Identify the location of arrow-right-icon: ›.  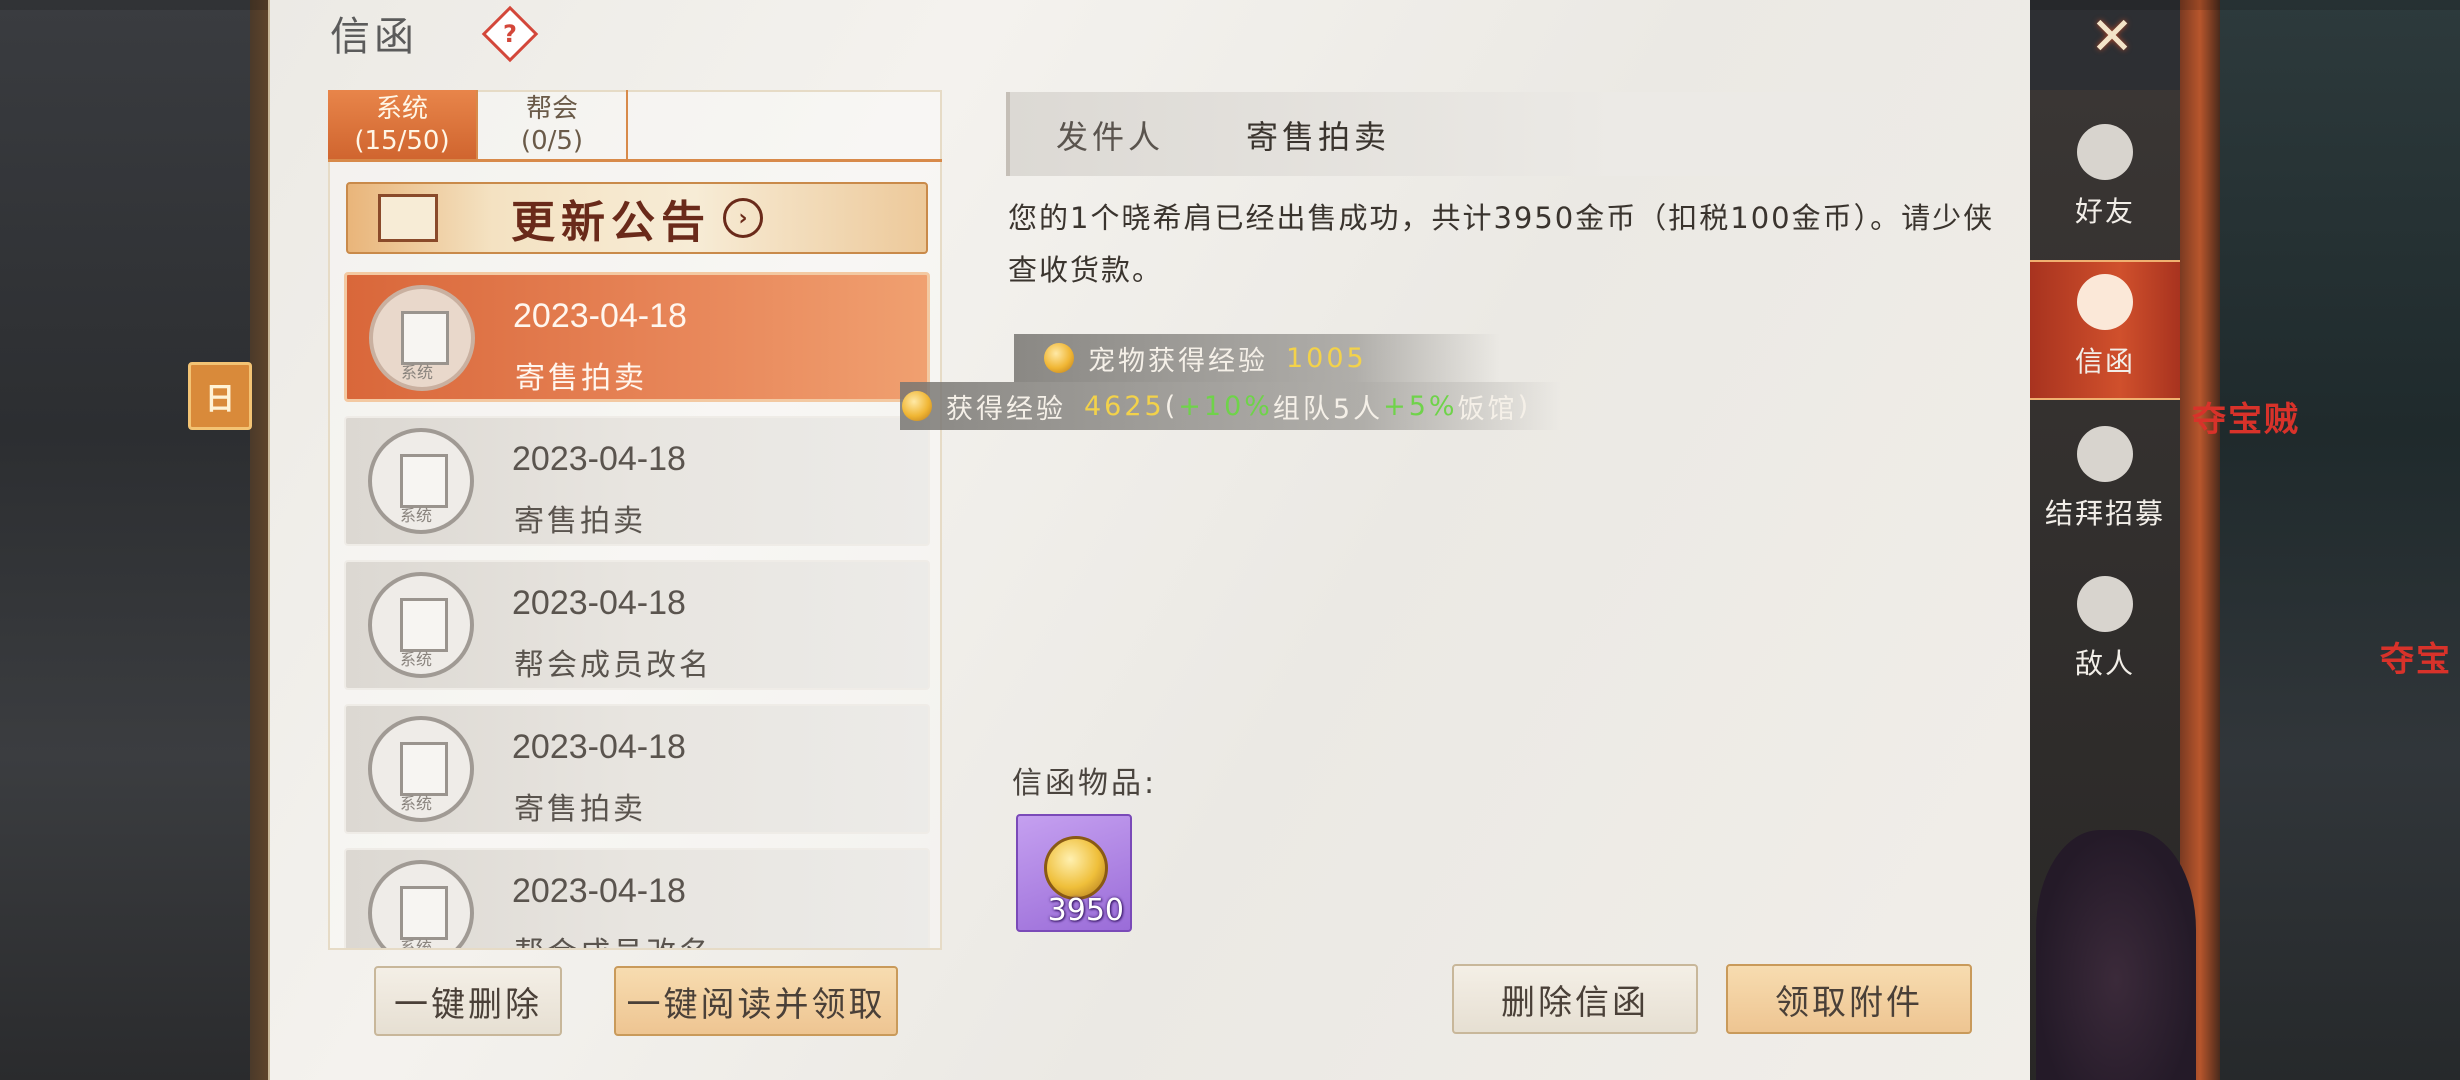
(743, 218).